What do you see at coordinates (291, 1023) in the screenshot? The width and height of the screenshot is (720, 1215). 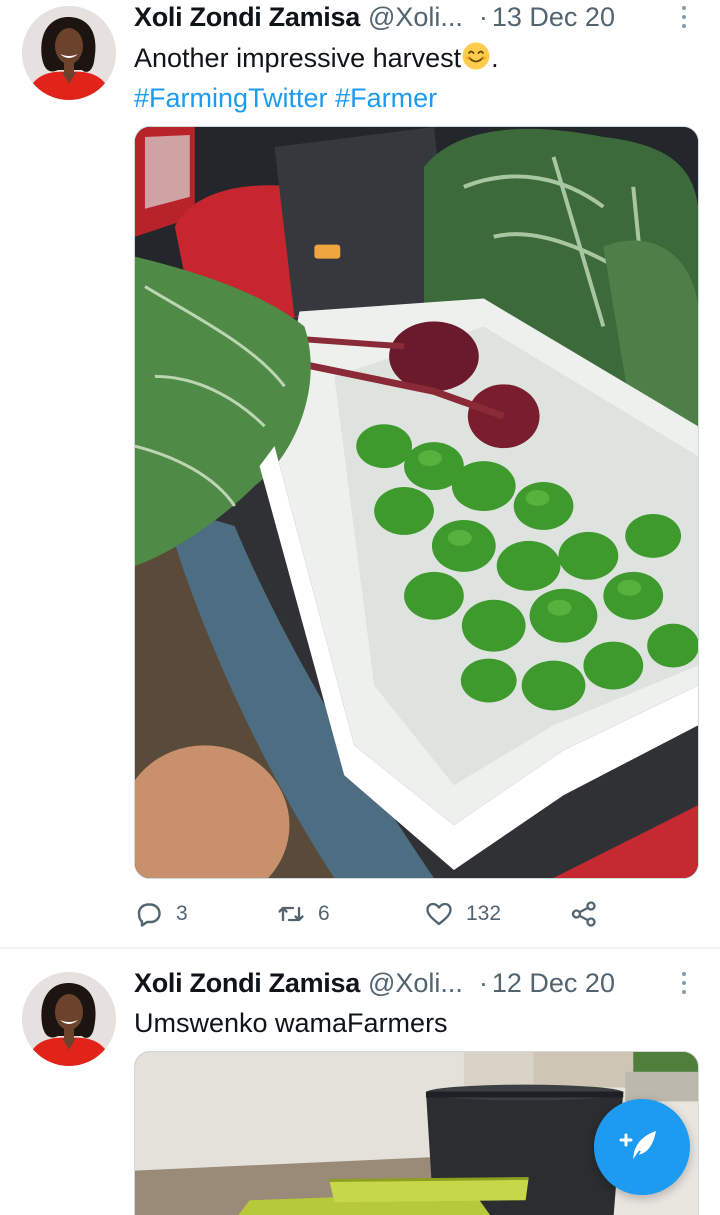 I see `tweet-text-body: Umswenko wamaFarmers` at bounding box center [291, 1023].